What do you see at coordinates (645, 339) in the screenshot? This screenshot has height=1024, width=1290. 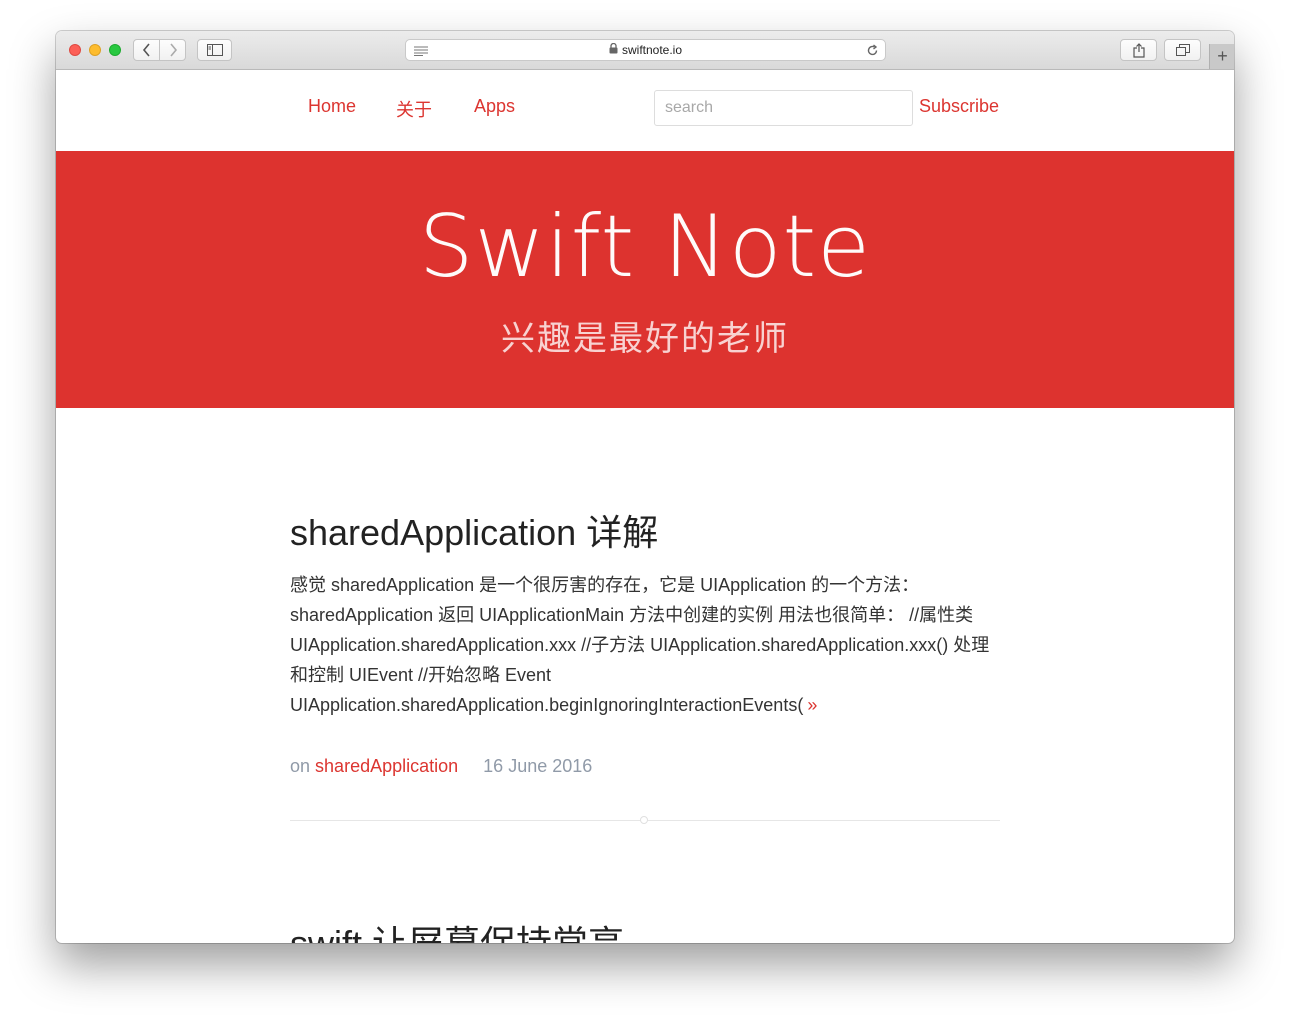 I see `site-subtitle: 兴趣是最好的老师` at bounding box center [645, 339].